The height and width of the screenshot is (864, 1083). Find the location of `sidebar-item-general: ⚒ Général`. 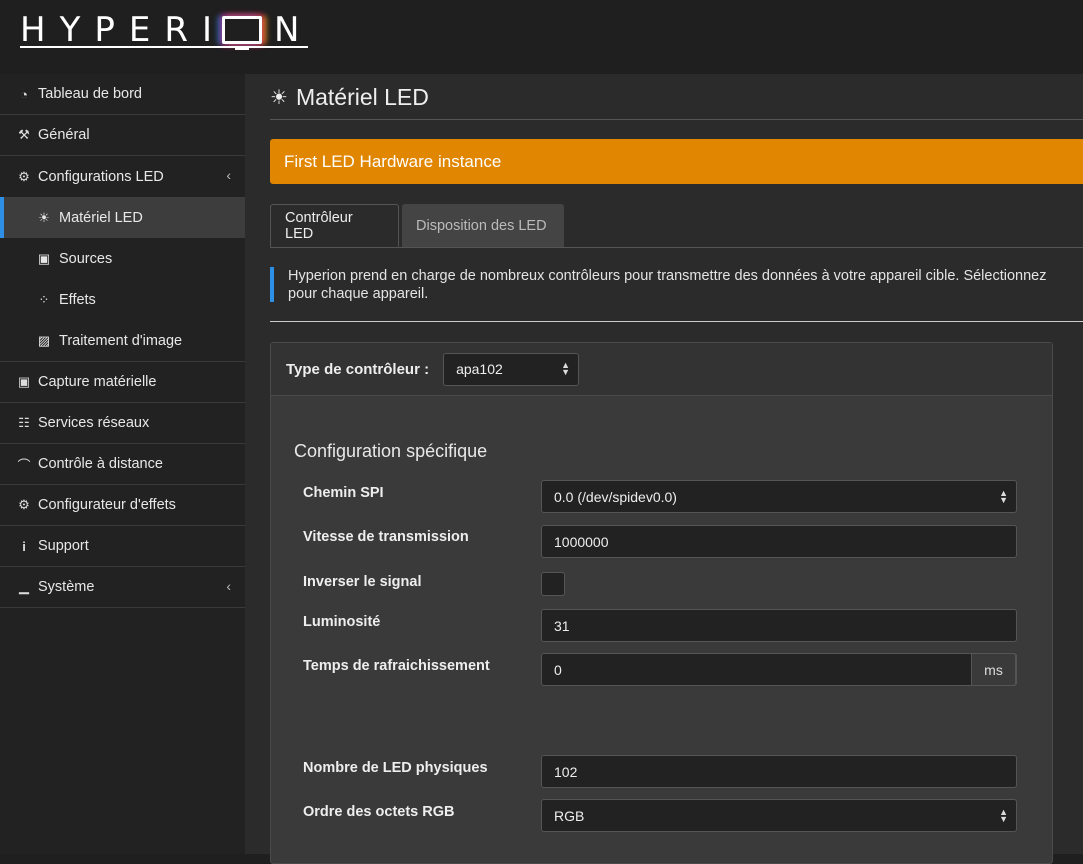

sidebar-item-general: ⚒ Général is located at coordinates (122, 135).